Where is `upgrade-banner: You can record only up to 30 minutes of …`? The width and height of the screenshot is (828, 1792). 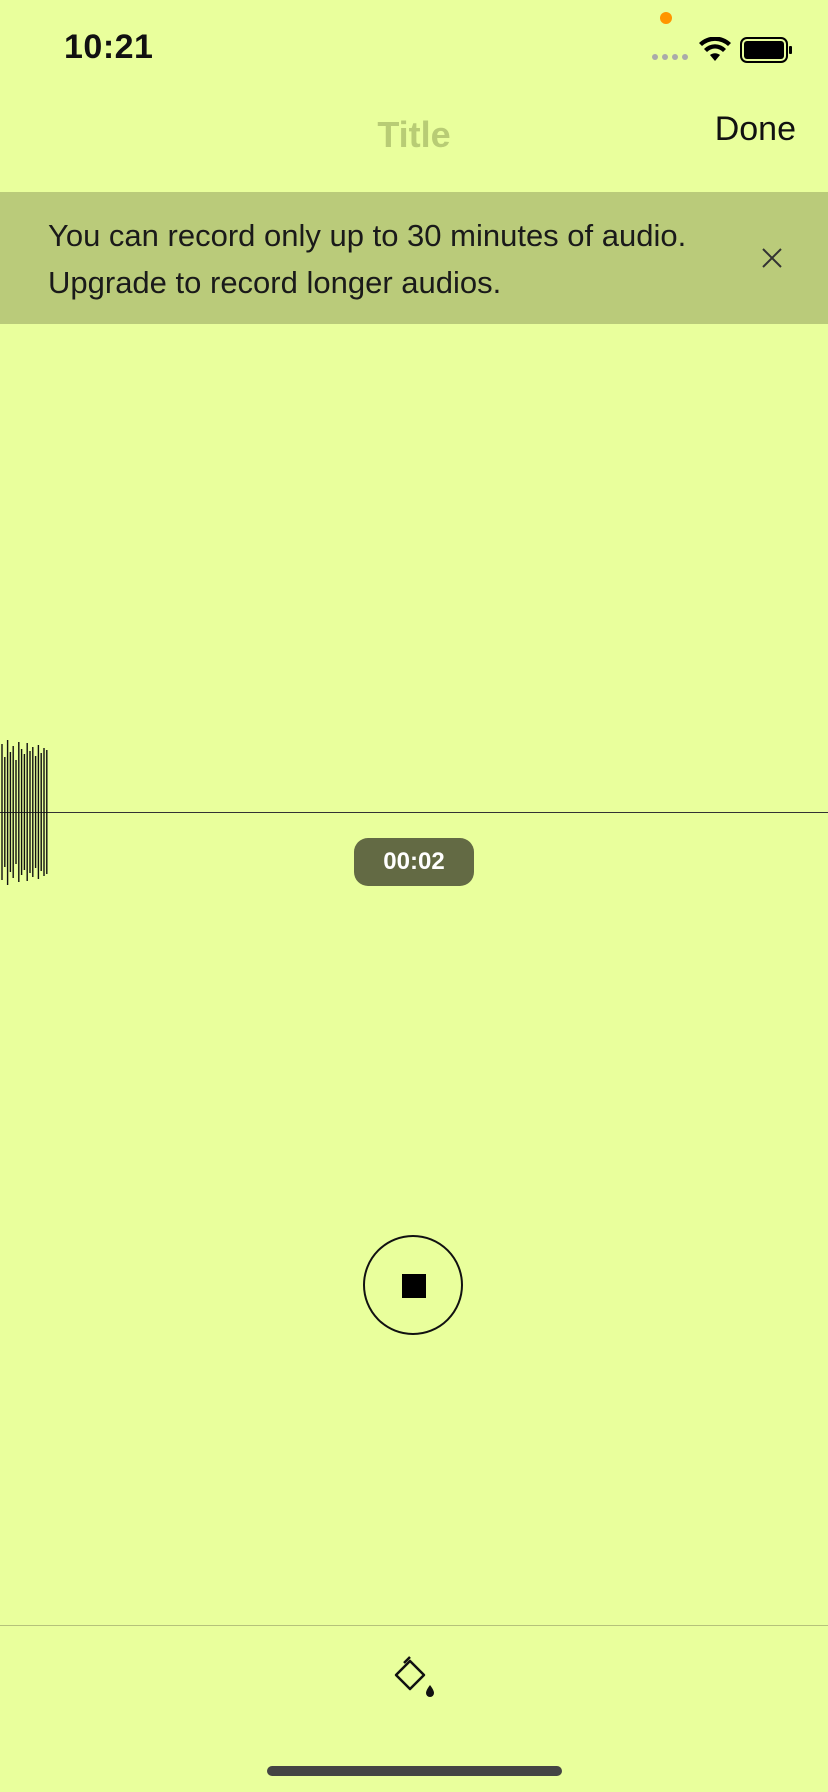 upgrade-banner: You can record only up to 30 minutes of … is located at coordinates (414, 258).